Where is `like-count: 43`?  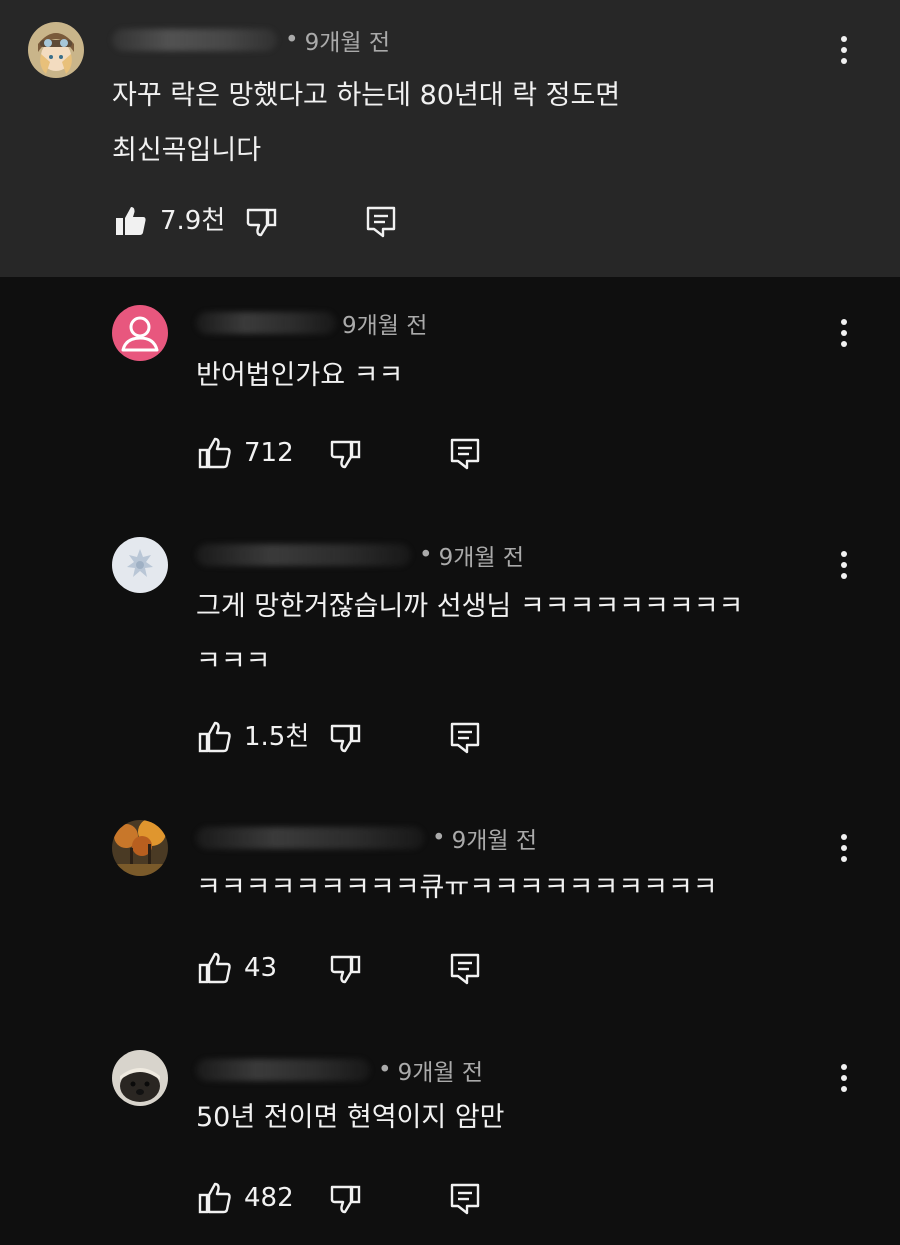
like-count: 43 is located at coordinates (261, 968).